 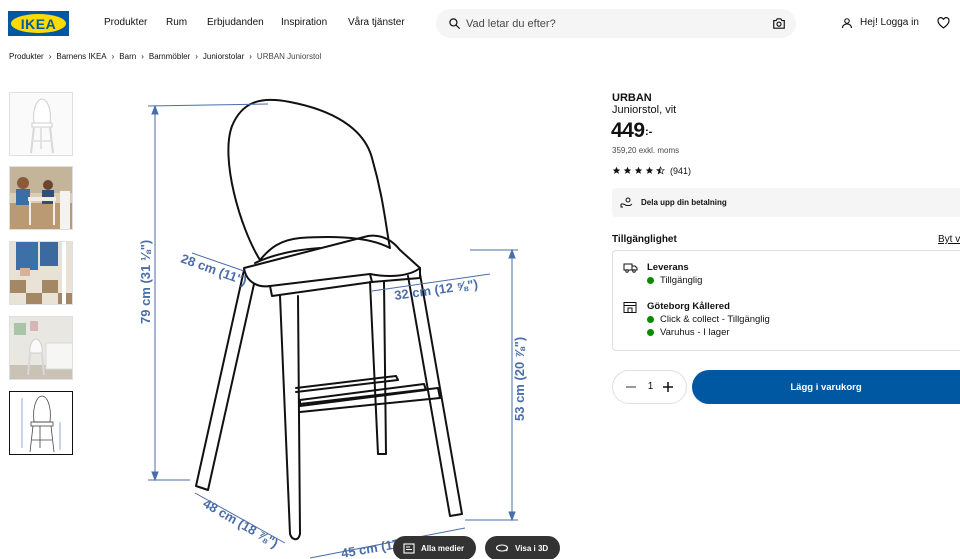 What do you see at coordinates (695, 332) in the screenshot?
I see `warehouse-text: Varuhus - I lager` at bounding box center [695, 332].